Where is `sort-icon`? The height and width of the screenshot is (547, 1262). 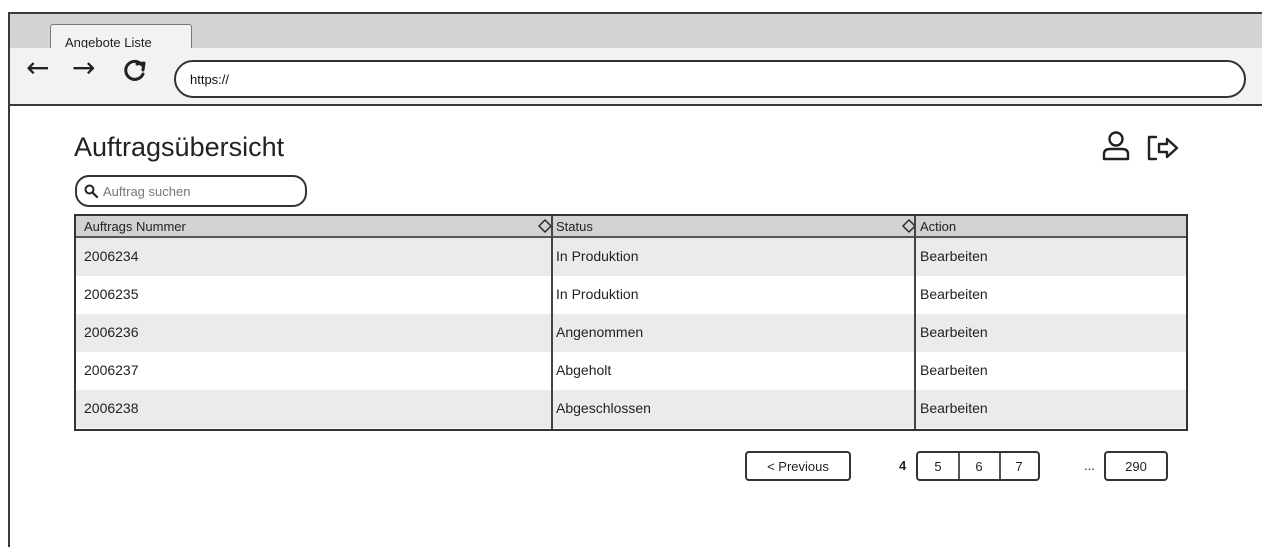 sort-icon is located at coordinates (545, 226).